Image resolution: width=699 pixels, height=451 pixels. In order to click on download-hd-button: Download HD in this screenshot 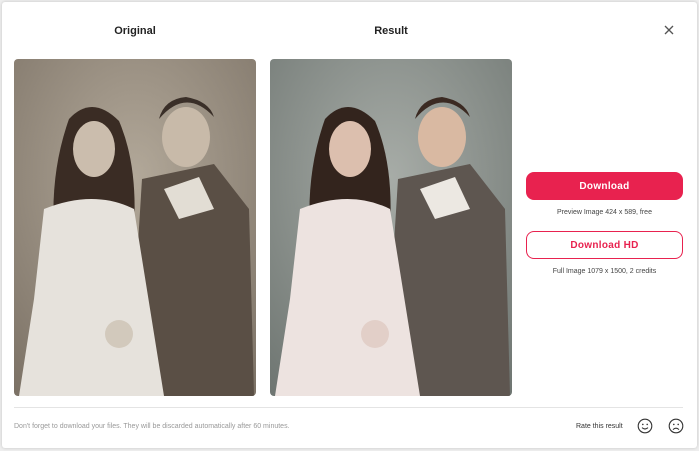, I will do `click(604, 245)`.